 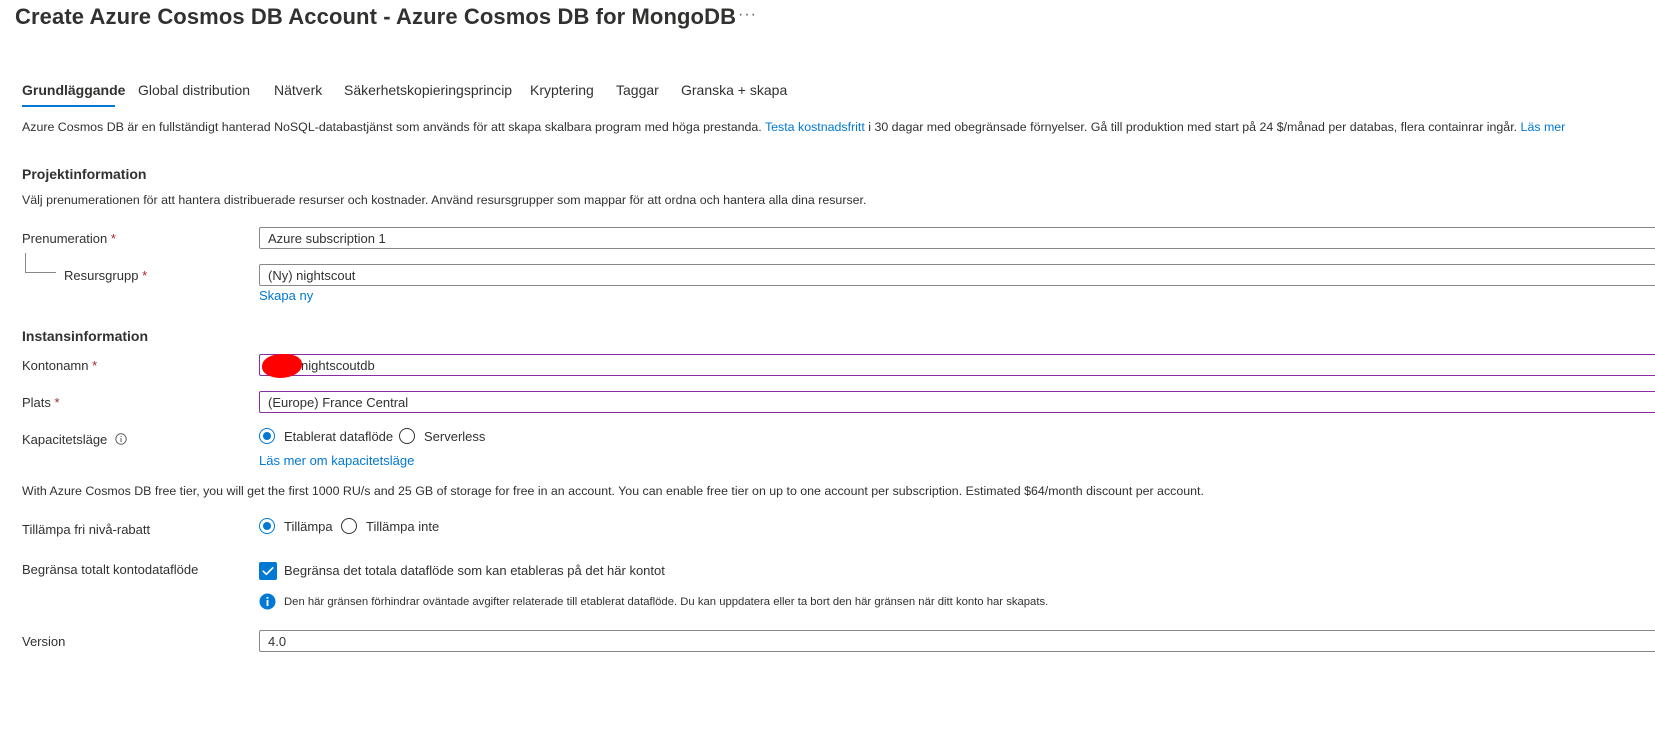 What do you see at coordinates (1543, 127) in the screenshot?
I see `learn-more-link: Läs mer` at bounding box center [1543, 127].